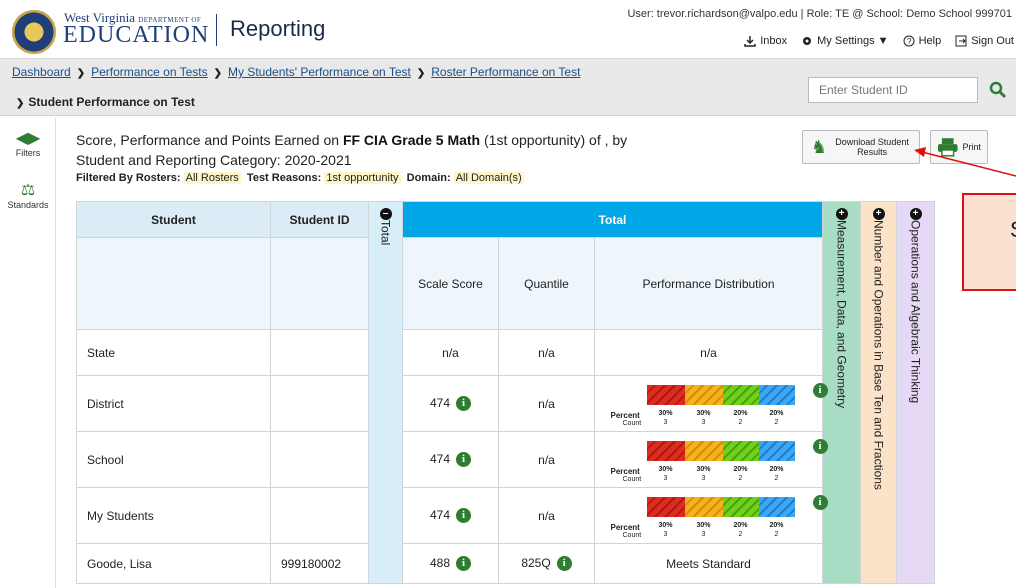 Image resolution: width=1016 pixels, height=588 pixels. I want to click on app-title: Reporting, so click(278, 28).